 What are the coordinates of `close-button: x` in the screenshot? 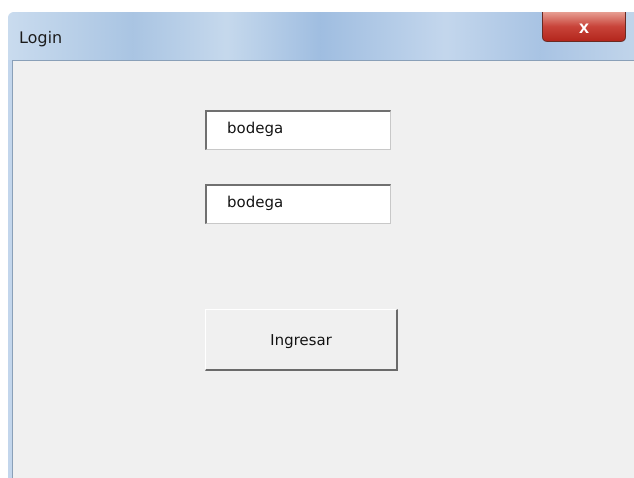 It's located at (584, 27).